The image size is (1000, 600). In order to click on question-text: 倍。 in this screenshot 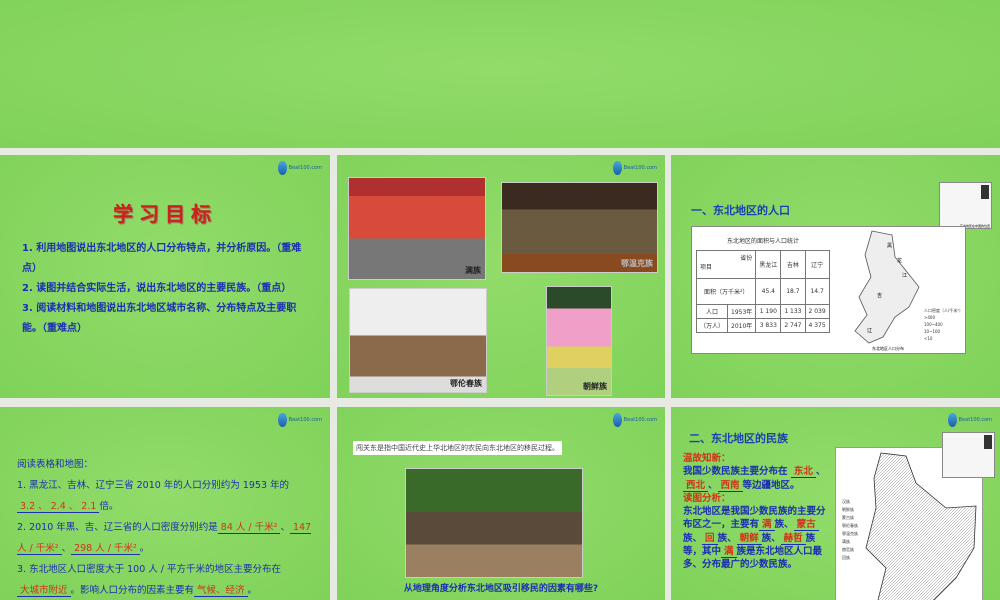, I will do `click(109, 506)`.